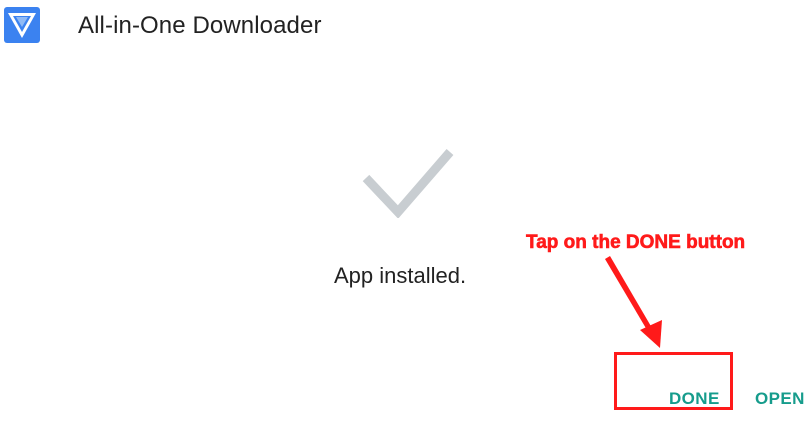 Image resolution: width=810 pixels, height=421 pixels. Describe the element at coordinates (636, 243) in the screenshot. I see `annotation-text: Tap on the DONE button` at that location.